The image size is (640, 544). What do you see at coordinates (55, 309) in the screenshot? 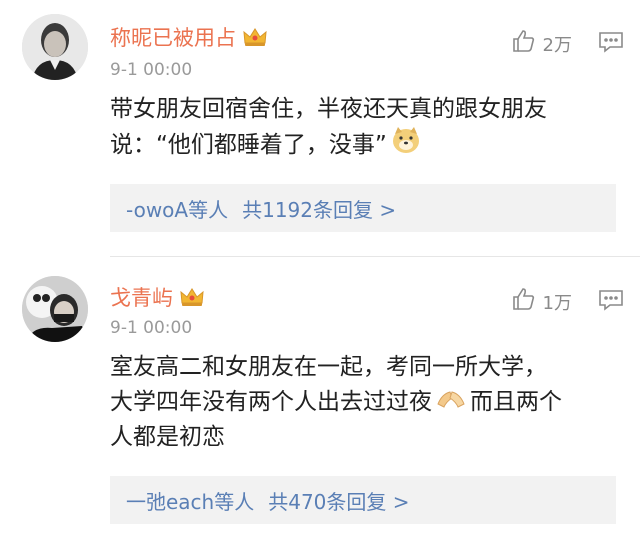
I see `avatar` at bounding box center [55, 309].